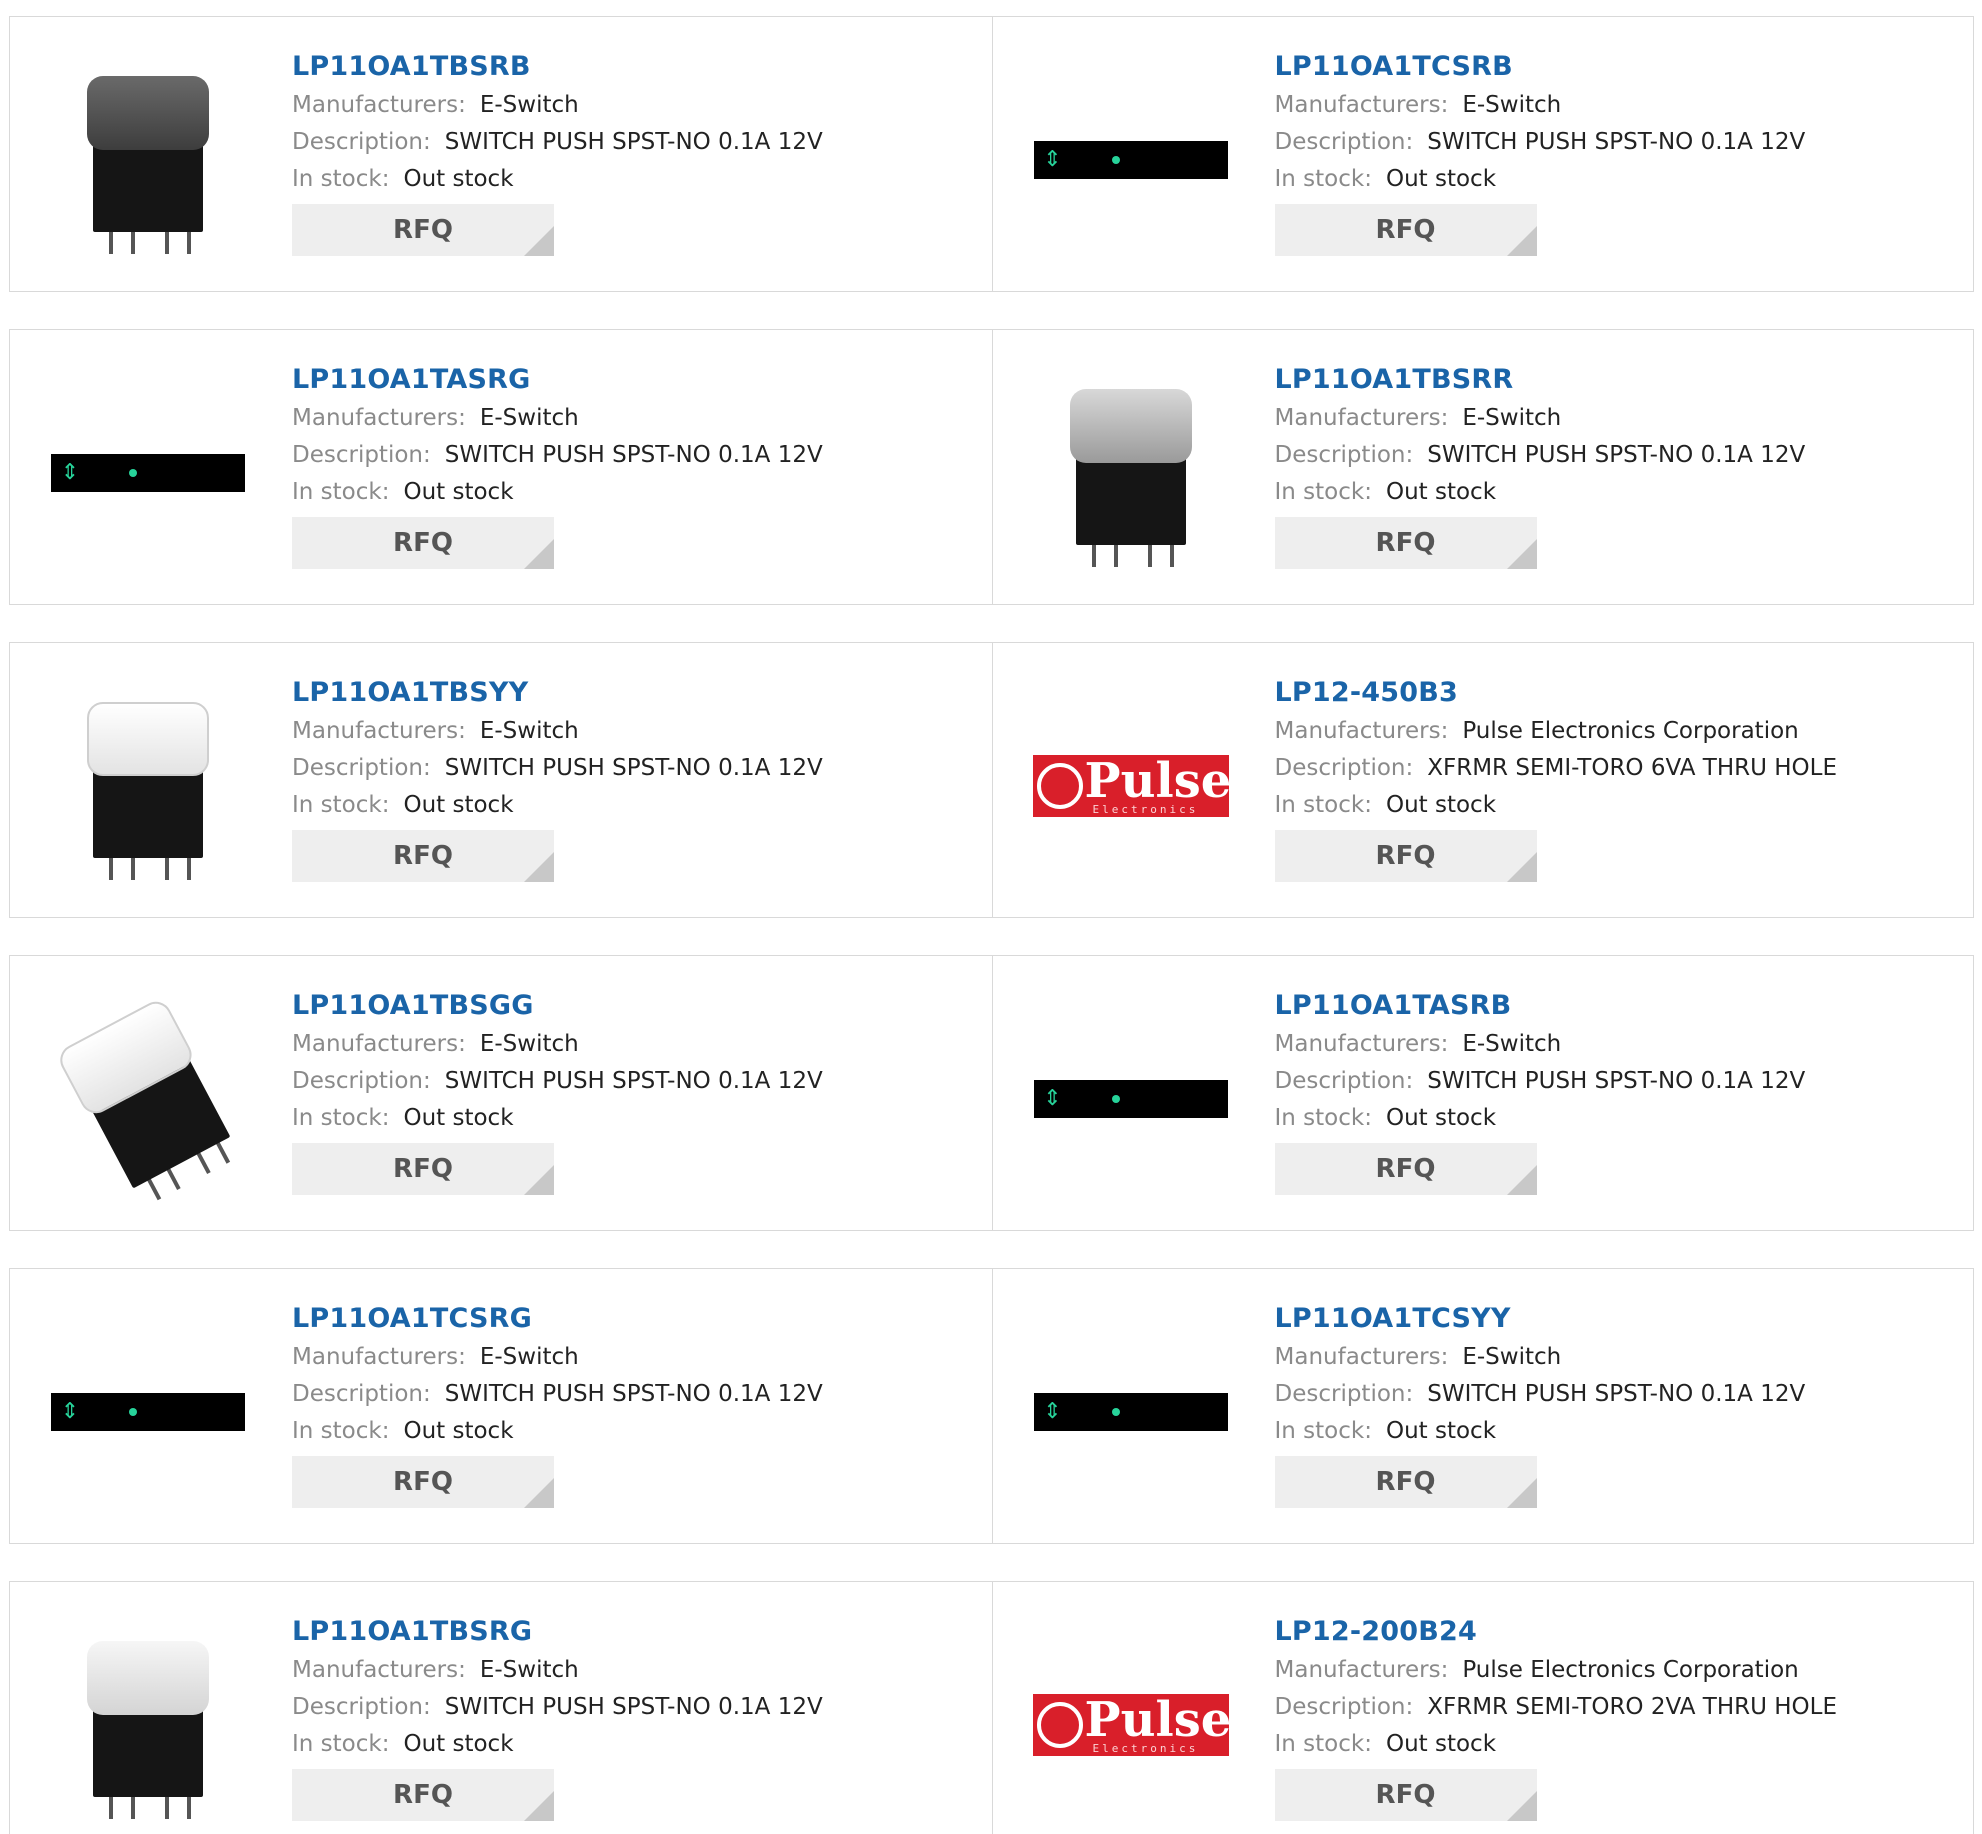 This screenshot has height=1834, width=1982. I want to click on part-number-link: LP11OA1TASRG, so click(632, 380).